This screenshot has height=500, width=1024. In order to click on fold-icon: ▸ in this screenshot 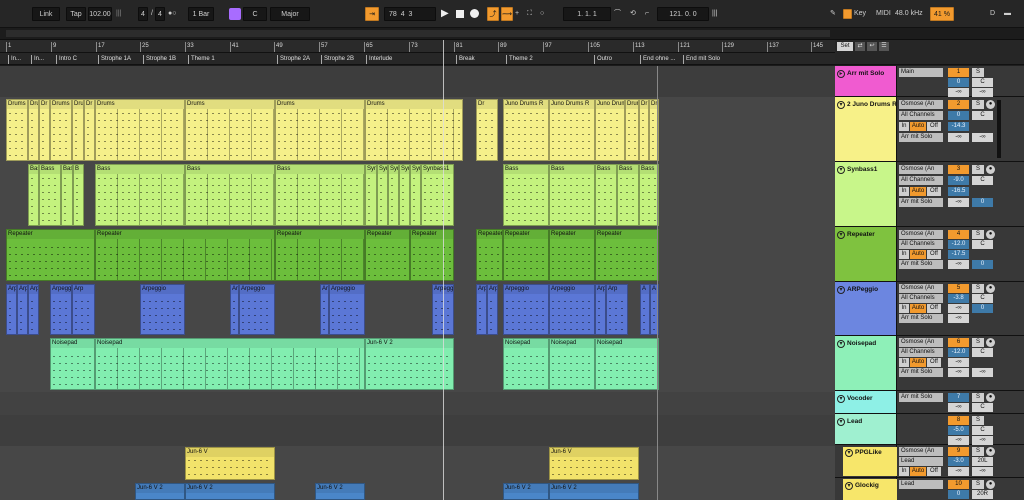, I will do `click(841, 74)`.